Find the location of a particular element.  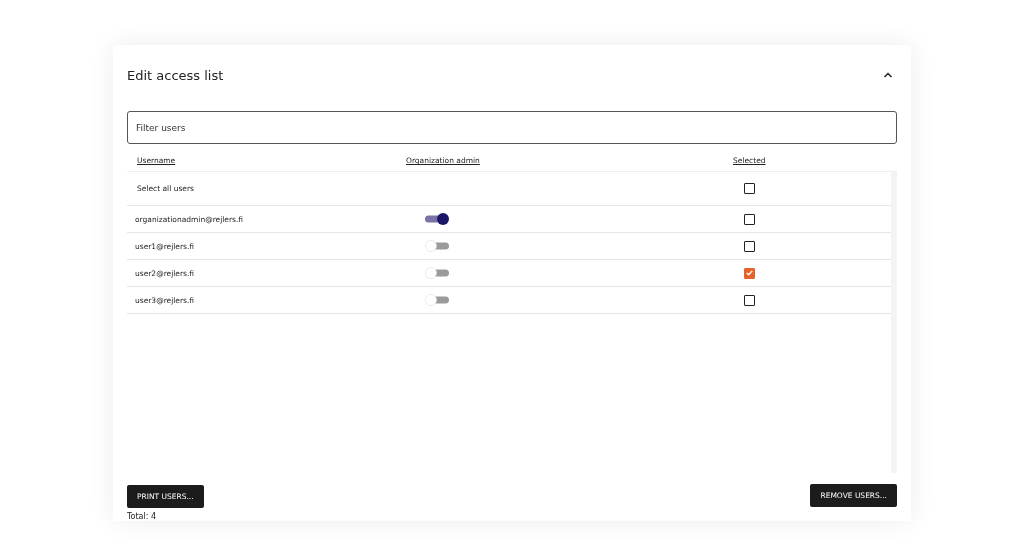

caret-icon is located at coordinates (888, 74).